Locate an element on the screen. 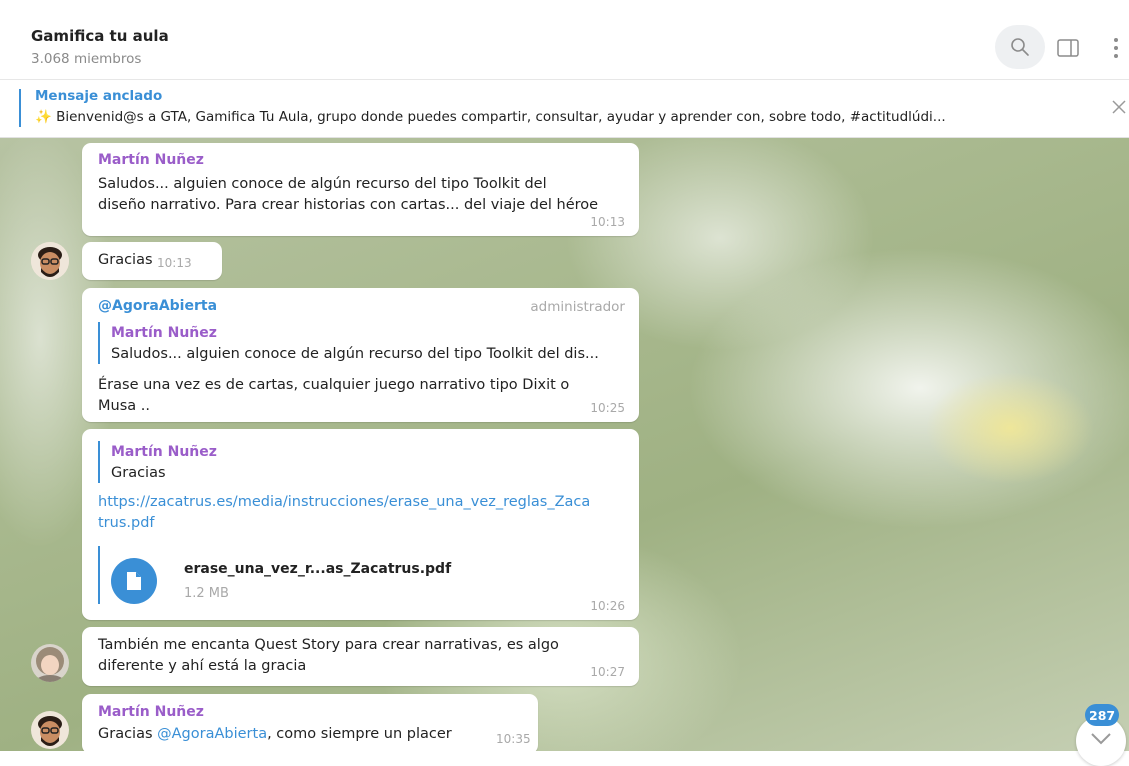 The width and height of the screenshot is (1129, 766). message-time: 10:35 is located at coordinates (513, 739).